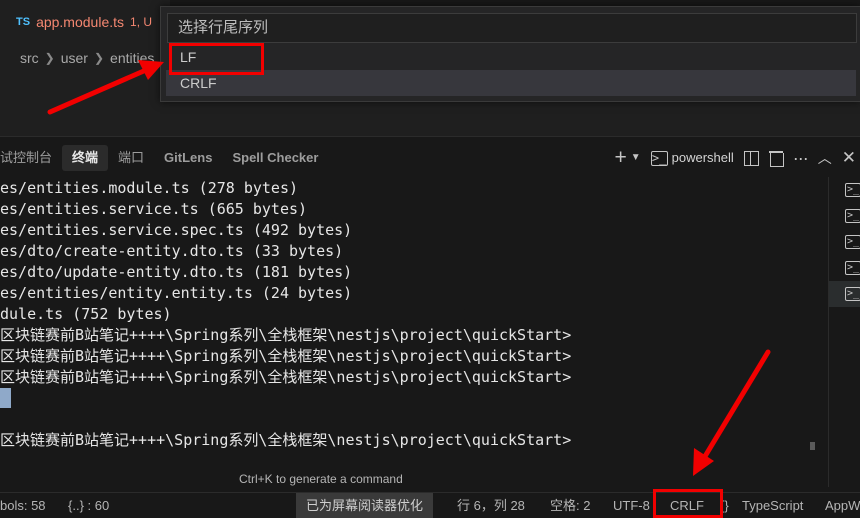 This screenshot has height=518, width=860. Describe the element at coordinates (844, 332) in the screenshot. I see `terminal-list: >_ >_ >_ >_ >_` at that location.